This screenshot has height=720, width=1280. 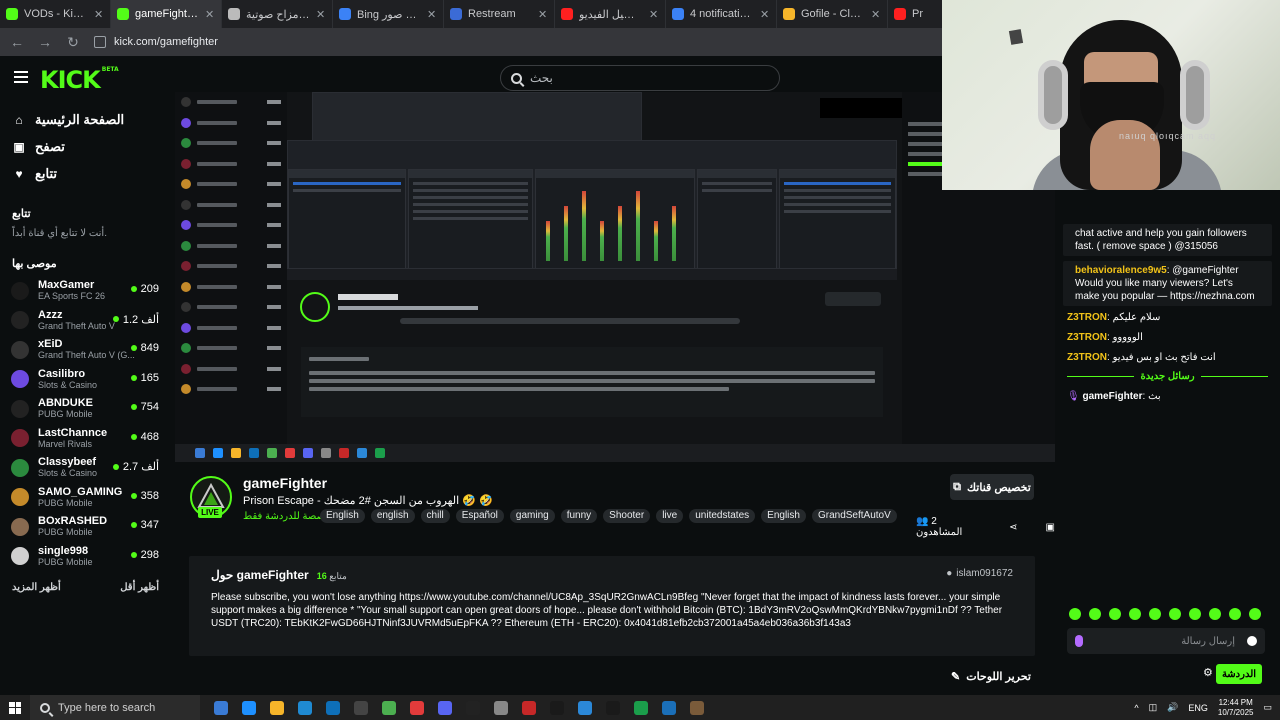 What do you see at coordinates (832, 14) in the screenshot?
I see `browser-tab: Gofile - Cloud Sto✕` at bounding box center [832, 14].